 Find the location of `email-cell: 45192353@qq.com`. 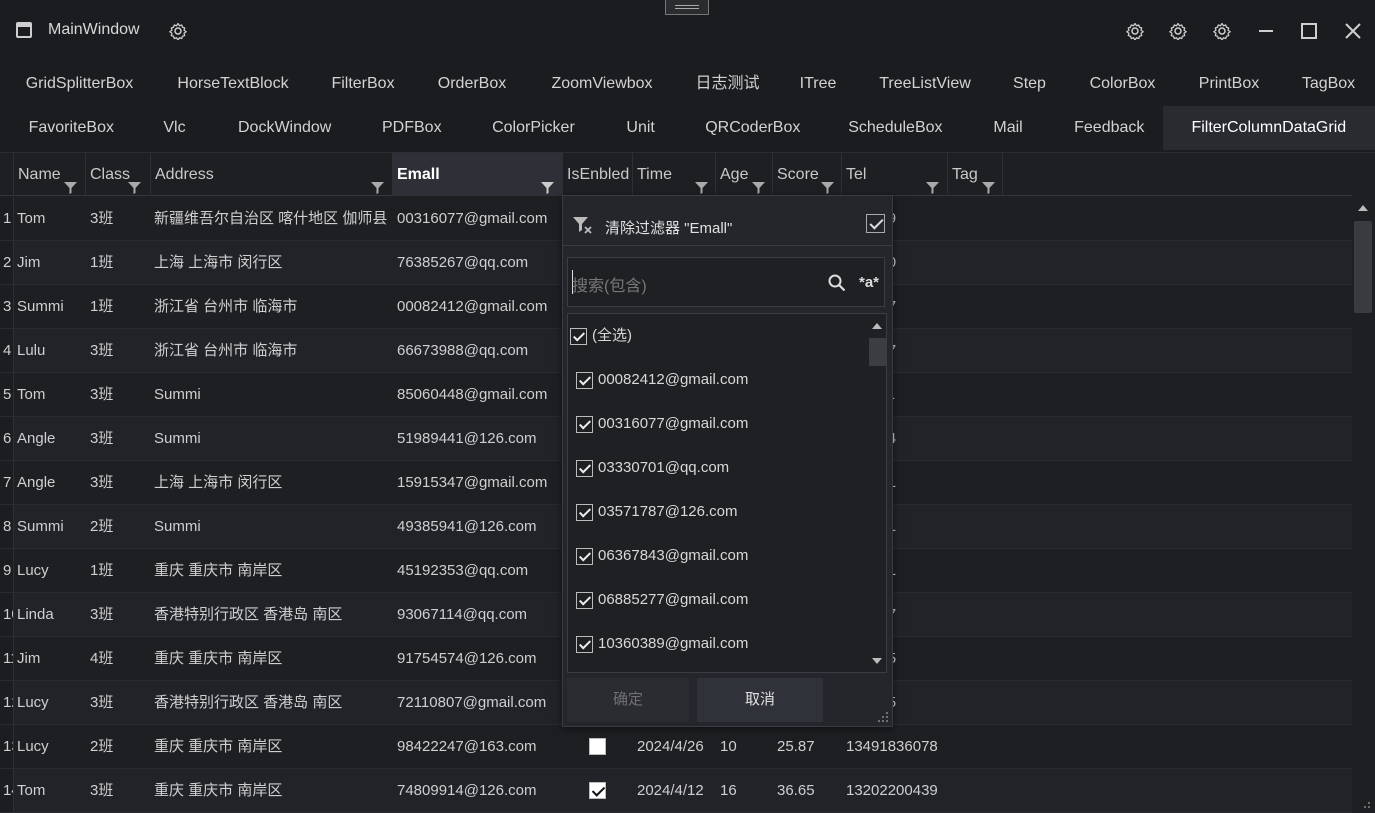

email-cell: 45192353@qq.com is located at coordinates (479, 570).